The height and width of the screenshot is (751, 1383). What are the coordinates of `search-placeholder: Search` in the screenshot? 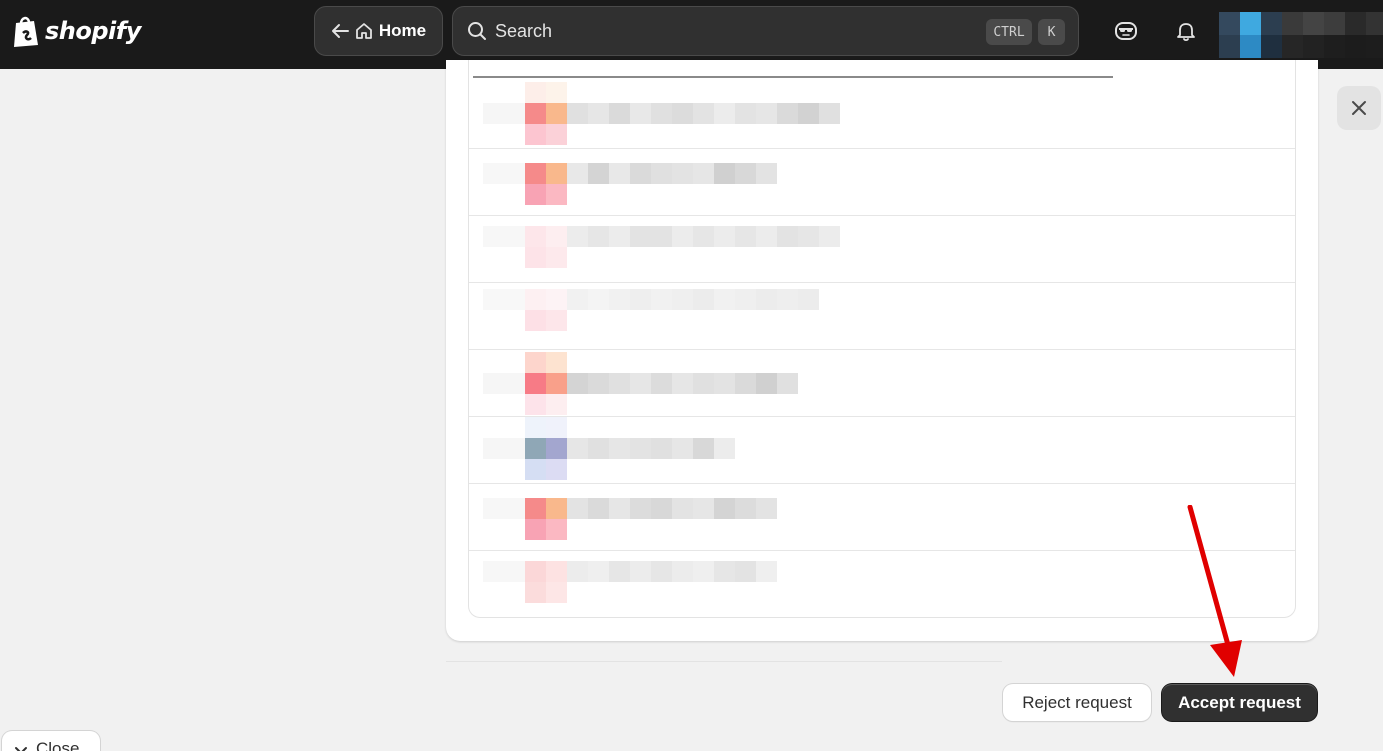 It's located at (524, 30).